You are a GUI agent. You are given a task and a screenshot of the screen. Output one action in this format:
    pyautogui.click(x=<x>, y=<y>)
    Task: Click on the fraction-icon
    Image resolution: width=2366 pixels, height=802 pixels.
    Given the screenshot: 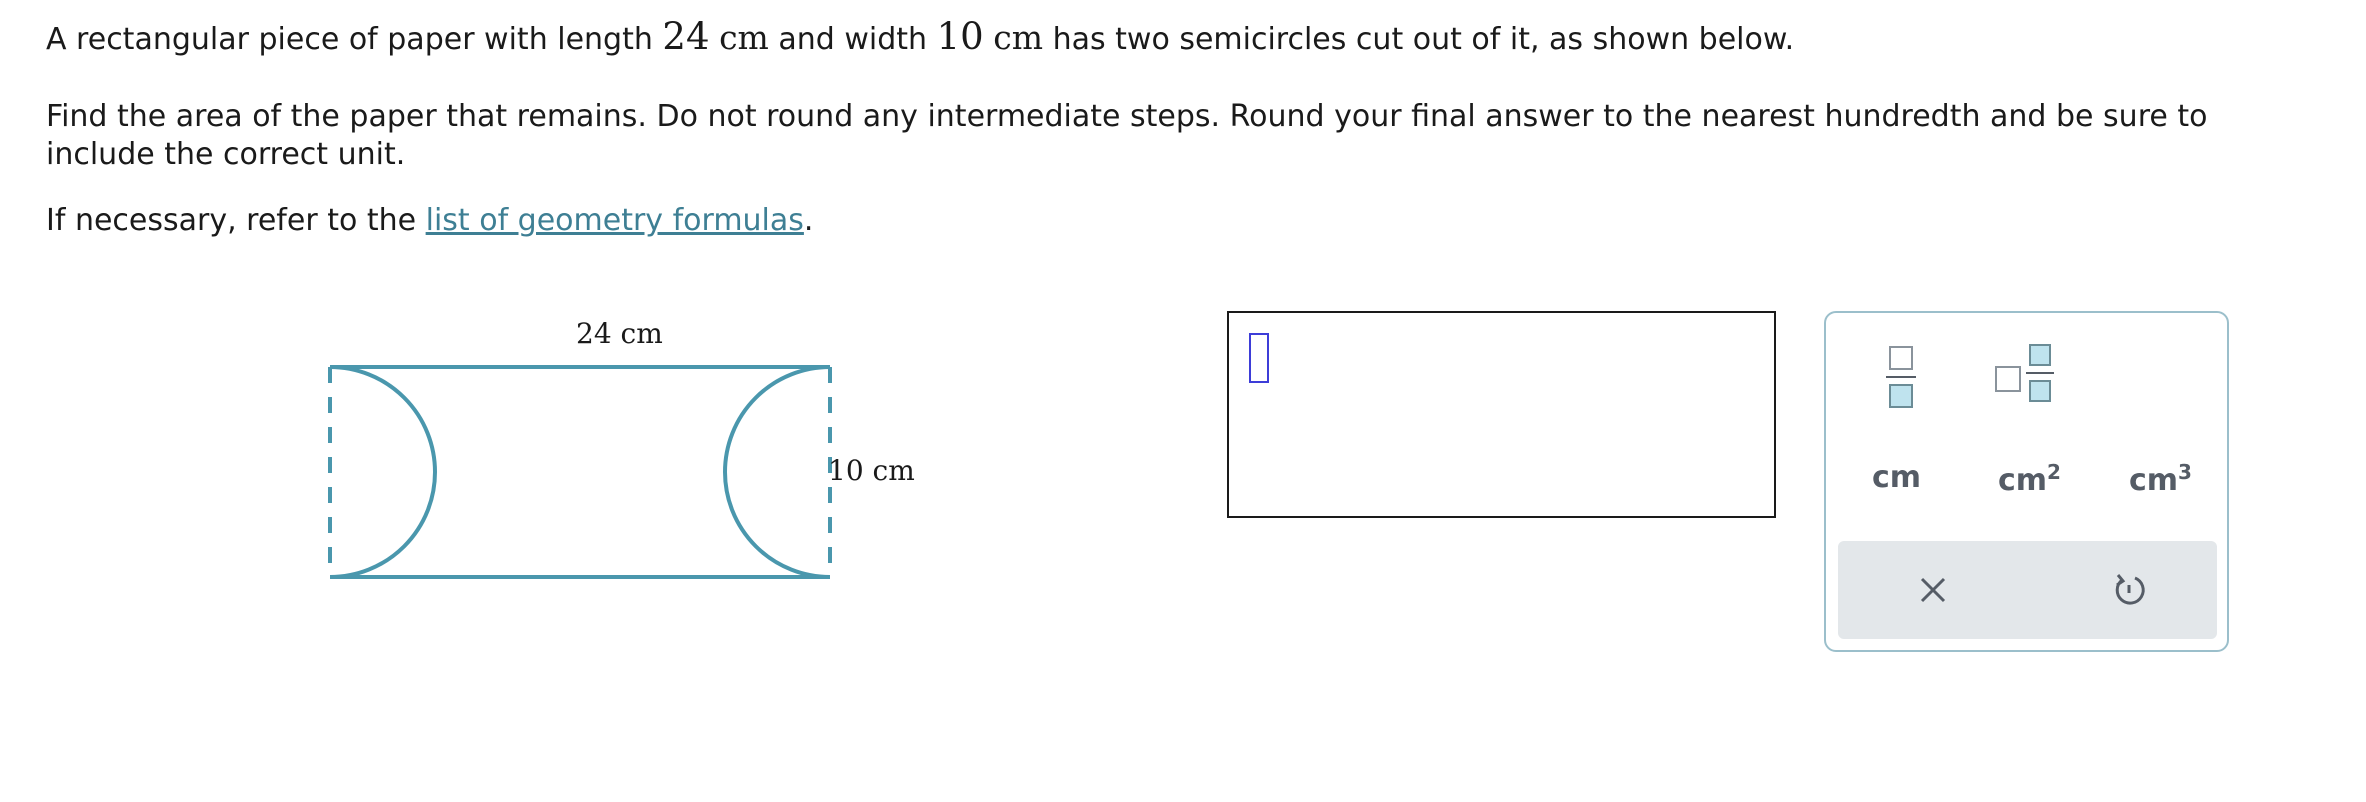 What is the action you would take?
    pyautogui.click(x=1901, y=377)
    